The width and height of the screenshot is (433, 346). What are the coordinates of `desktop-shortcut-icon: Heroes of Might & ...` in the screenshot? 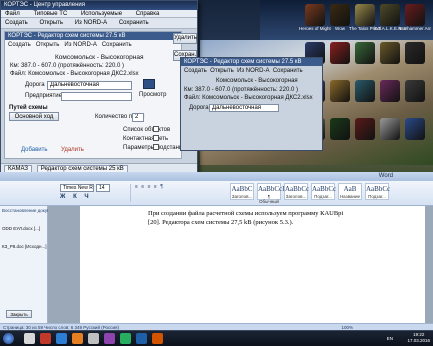 It's located at (315, 17).